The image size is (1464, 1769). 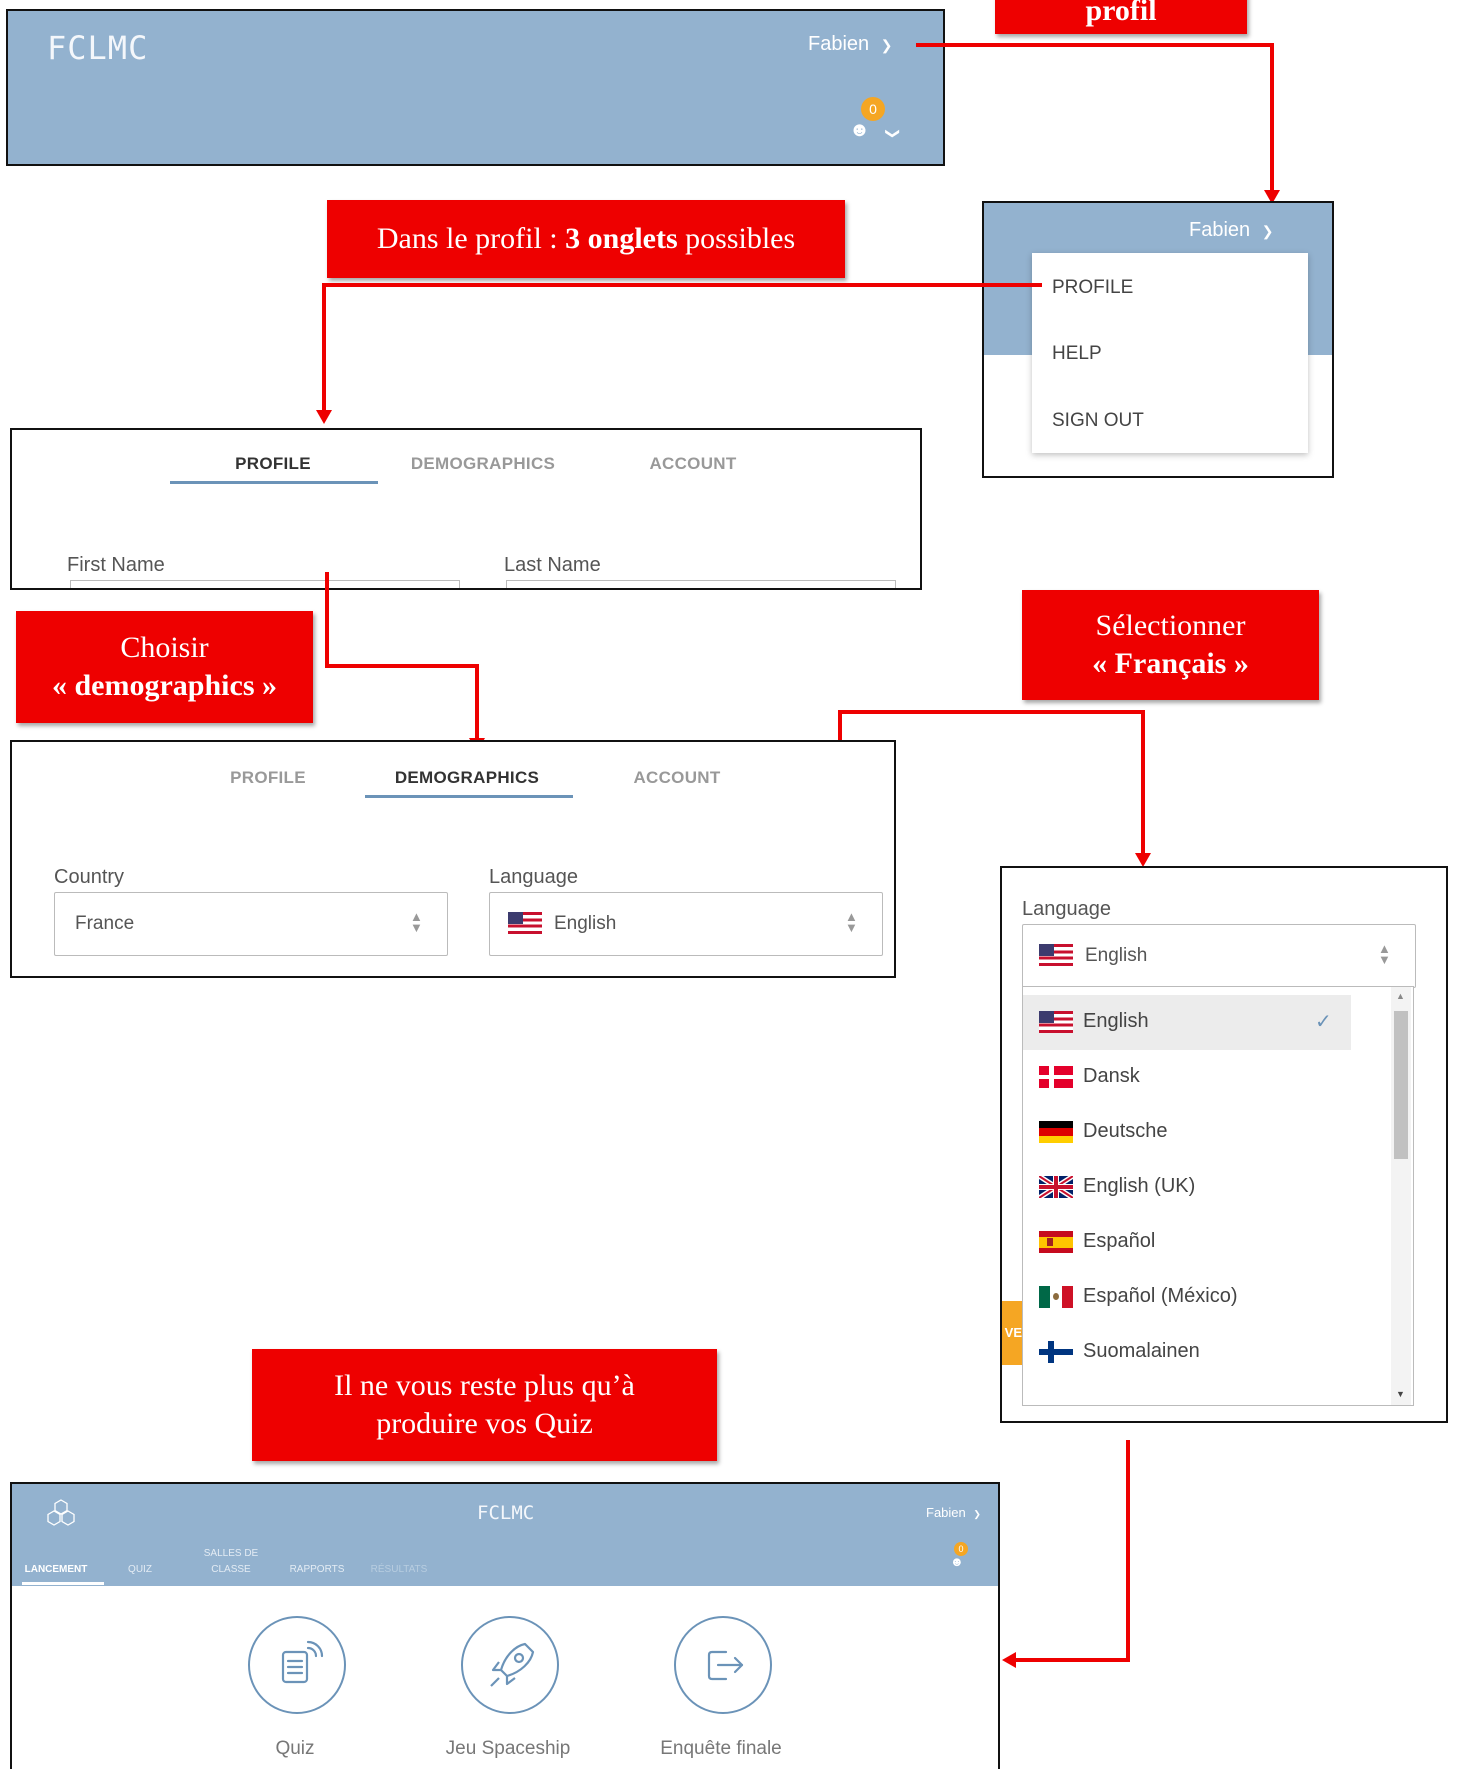 I want to click on user-menu-screenshot: Fabien ❯ PROFILE HELP SIGN OUT, so click(x=1158, y=339).